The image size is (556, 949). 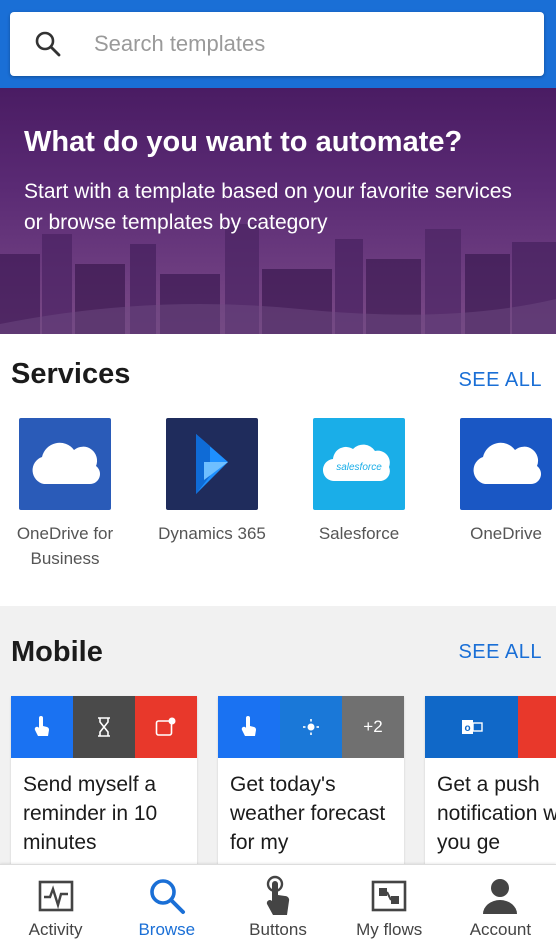 I want to click on mobile-see-all-link: SEE ALL, so click(x=500, y=652).